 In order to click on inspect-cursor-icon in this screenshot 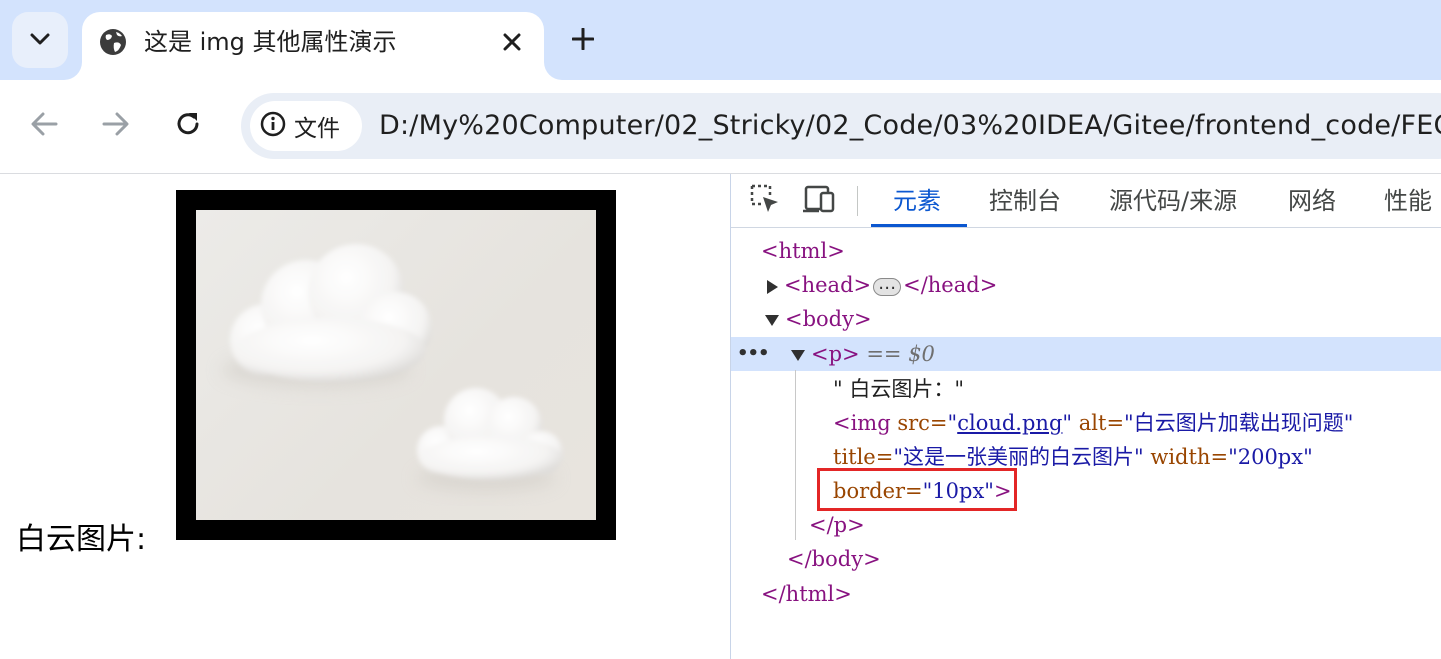, I will do `click(765, 201)`.